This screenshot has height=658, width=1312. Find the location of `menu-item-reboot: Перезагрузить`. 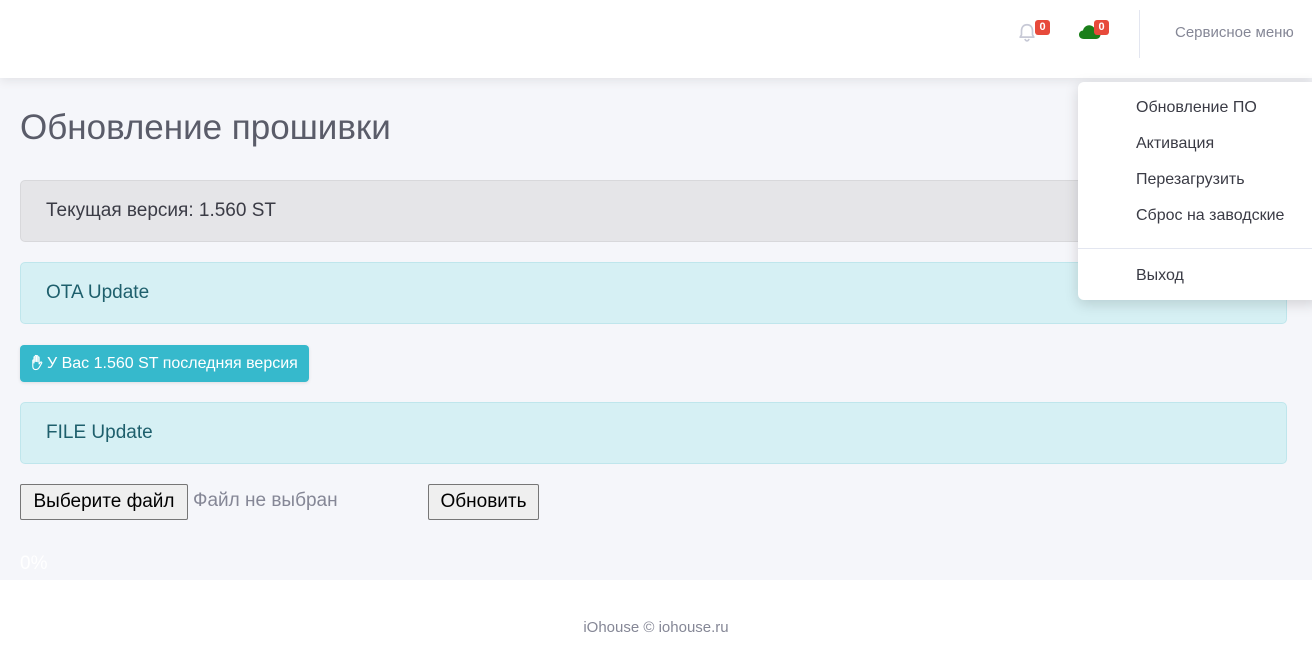

menu-item-reboot: Перезагрузить is located at coordinates (1195, 186).